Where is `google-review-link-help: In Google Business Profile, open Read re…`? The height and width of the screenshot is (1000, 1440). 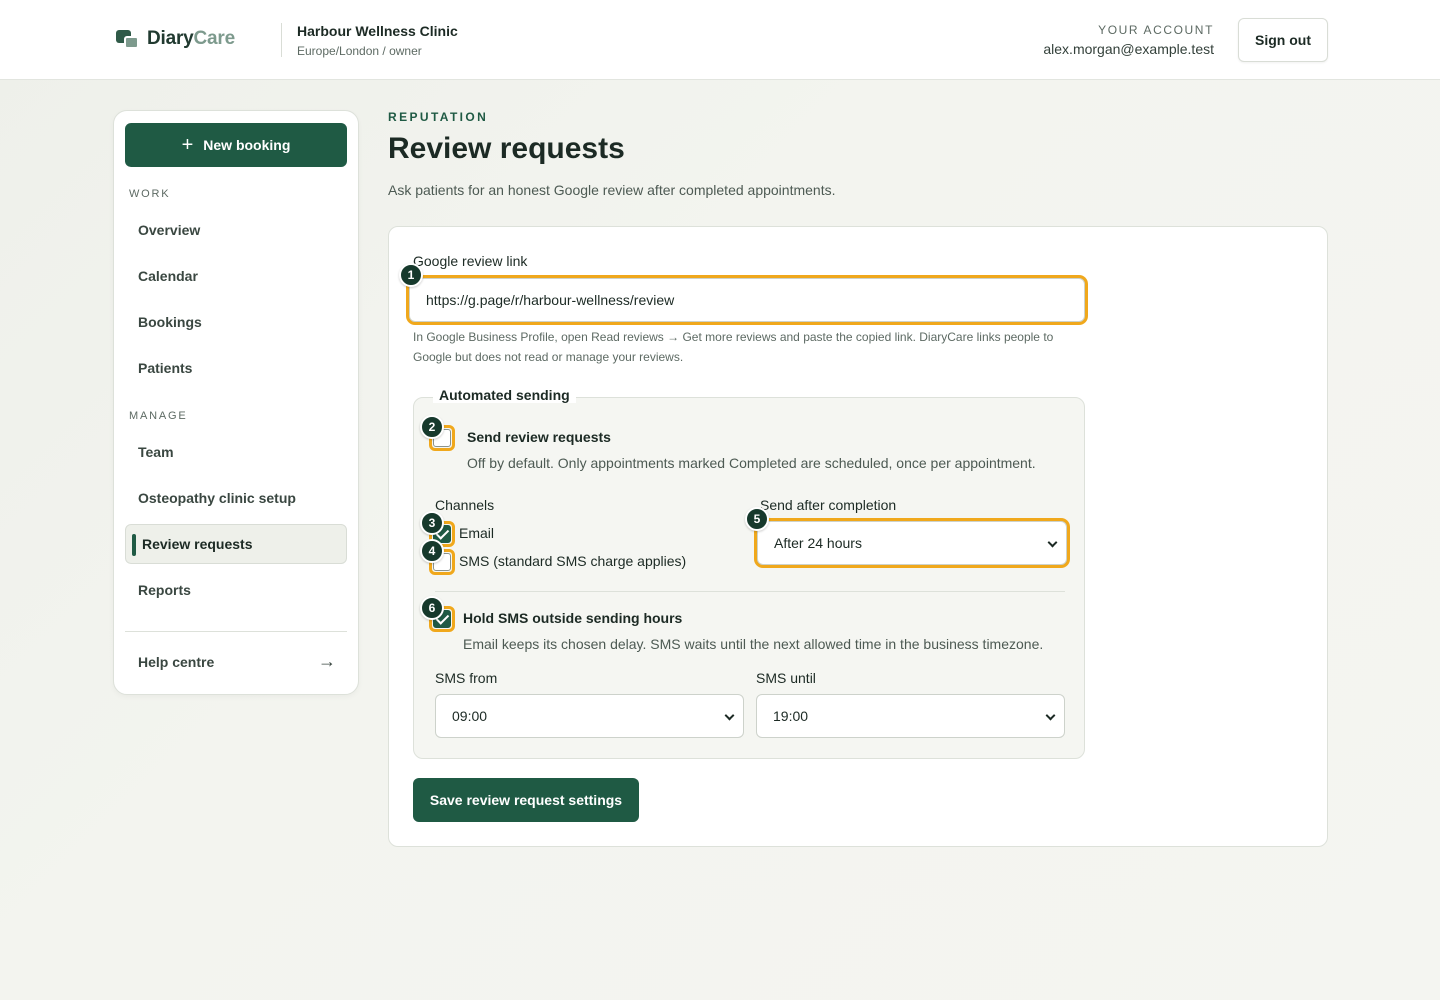
google-review-link-help: In Google Business Profile, open Read re… is located at coordinates (733, 347).